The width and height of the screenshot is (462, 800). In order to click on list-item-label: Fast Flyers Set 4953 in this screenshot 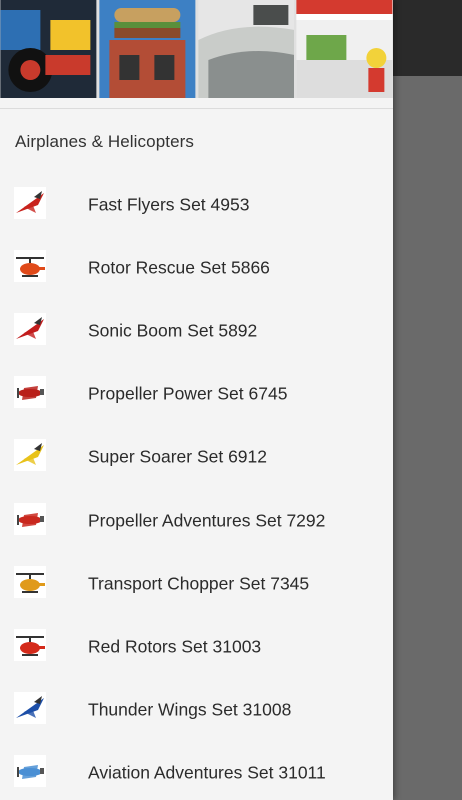, I will do `click(169, 204)`.